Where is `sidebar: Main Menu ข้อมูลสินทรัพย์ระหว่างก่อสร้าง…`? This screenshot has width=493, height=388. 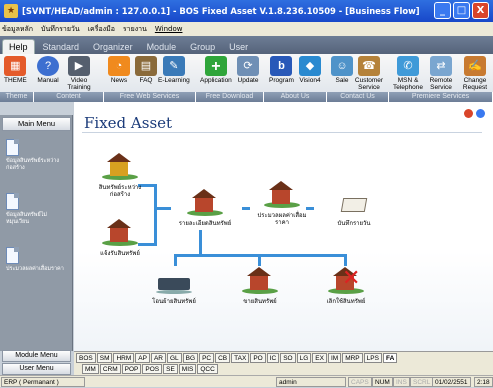
sidebar: Main Menu ข้อมูลสินทรัพย์ระหว่างก่อสร้าง… is located at coordinates (36, 233).